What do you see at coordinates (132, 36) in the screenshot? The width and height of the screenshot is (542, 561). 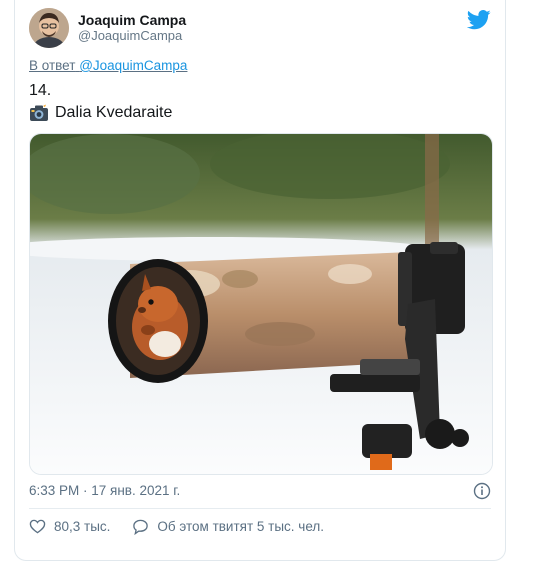 I see `author-handle: @JoaquimCampa` at bounding box center [132, 36].